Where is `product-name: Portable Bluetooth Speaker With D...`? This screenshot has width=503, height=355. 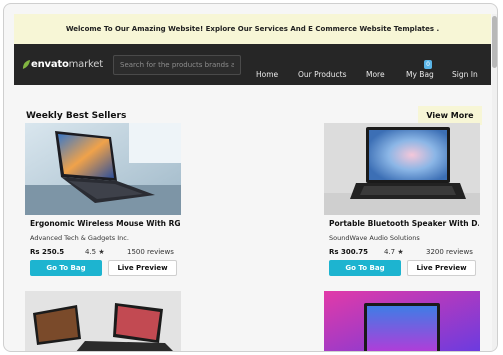 product-name: Portable Bluetooth Speaker With D... is located at coordinates (404, 223).